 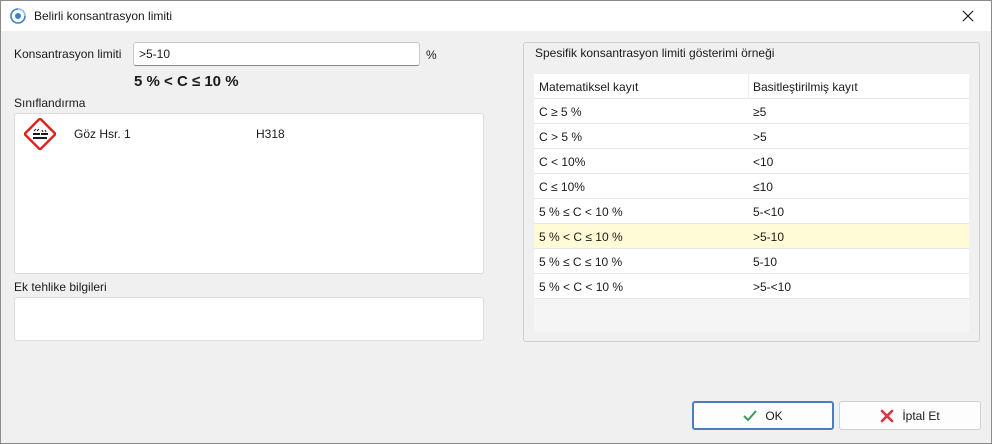 What do you see at coordinates (751, 236) in the screenshot?
I see `table-row-selected: 5 % < C ≤ 10 % >5-10` at bounding box center [751, 236].